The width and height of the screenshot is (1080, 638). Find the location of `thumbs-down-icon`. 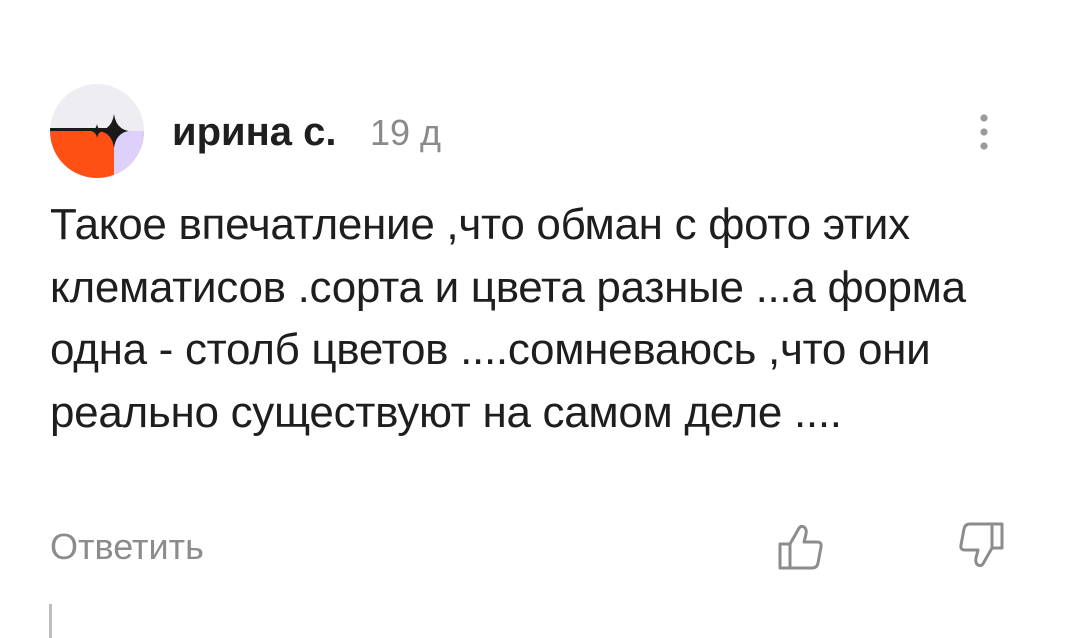

thumbs-down-icon is located at coordinates (981, 545).